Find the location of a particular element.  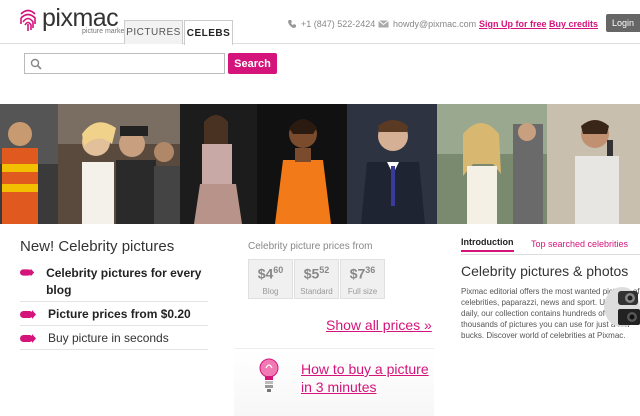

feature-item: Picture prices from $0.20 is located at coordinates (114, 315).